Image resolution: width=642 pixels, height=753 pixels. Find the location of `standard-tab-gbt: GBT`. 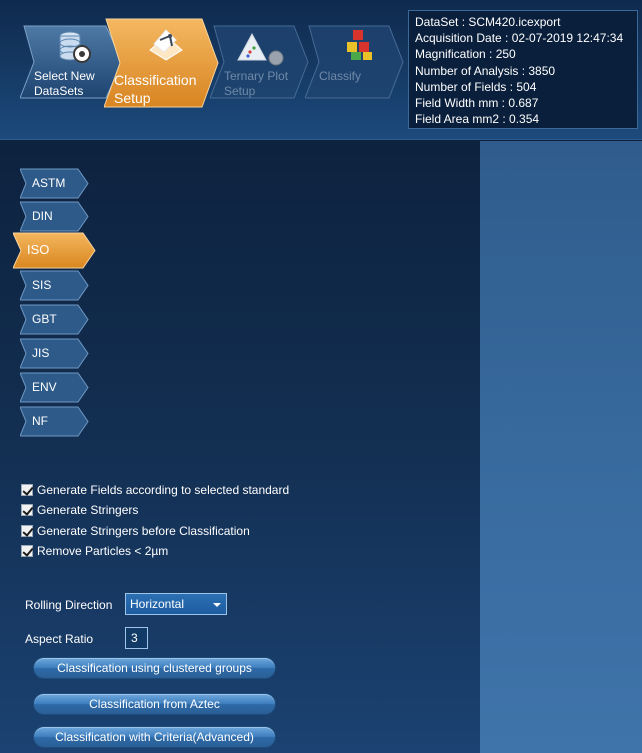

standard-tab-gbt: GBT is located at coordinates (54, 319).